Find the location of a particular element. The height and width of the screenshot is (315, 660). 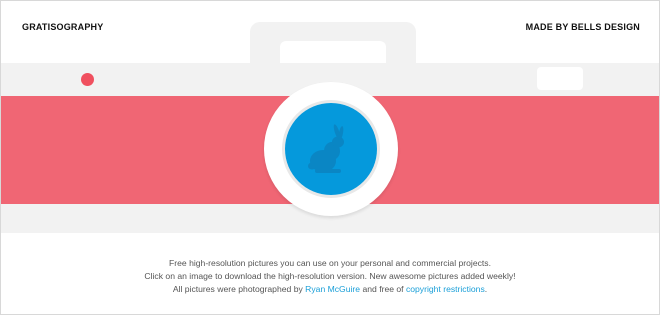

photographer-link: Ryan McGuire is located at coordinates (332, 289).